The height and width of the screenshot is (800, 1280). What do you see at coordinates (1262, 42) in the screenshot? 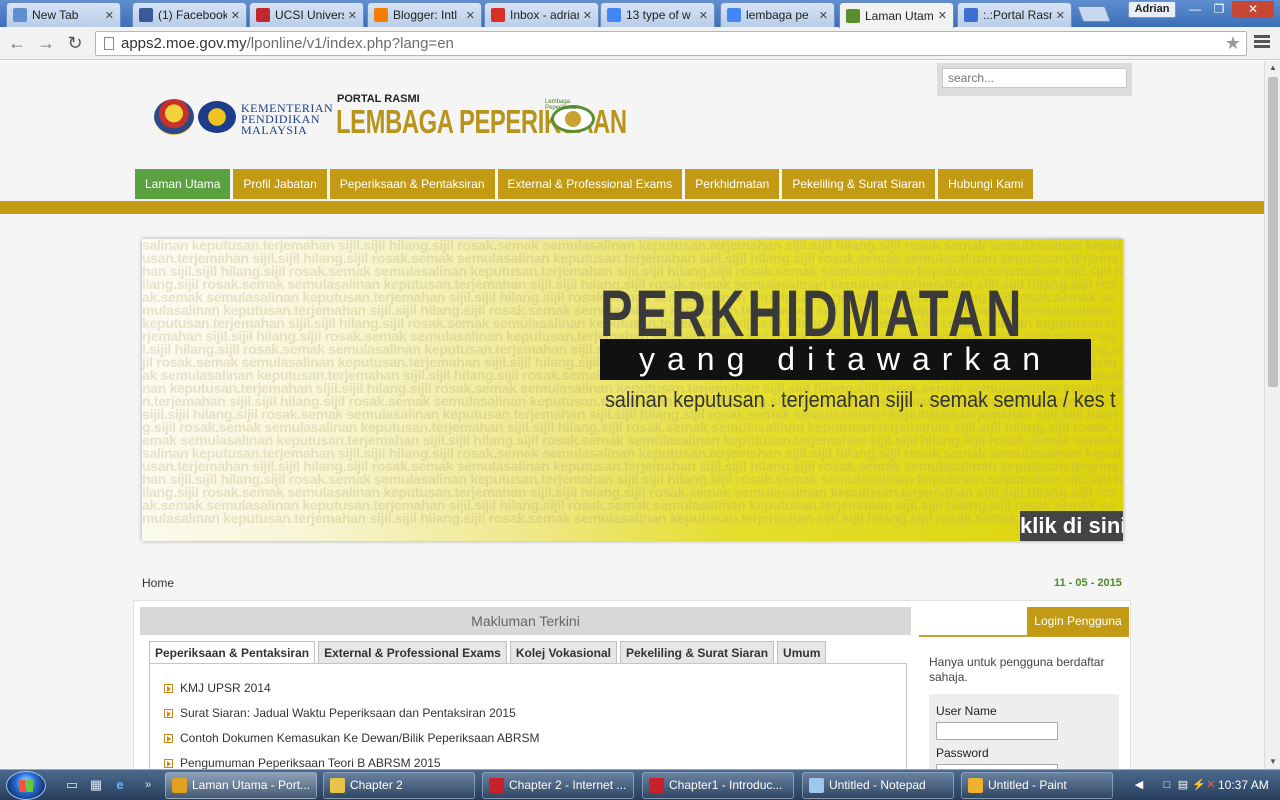
I see `browser-menu-icon` at bounding box center [1262, 42].